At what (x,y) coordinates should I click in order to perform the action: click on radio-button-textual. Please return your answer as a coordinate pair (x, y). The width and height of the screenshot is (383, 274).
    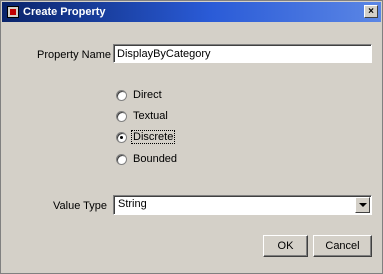
    Looking at the image, I should click on (121, 116).